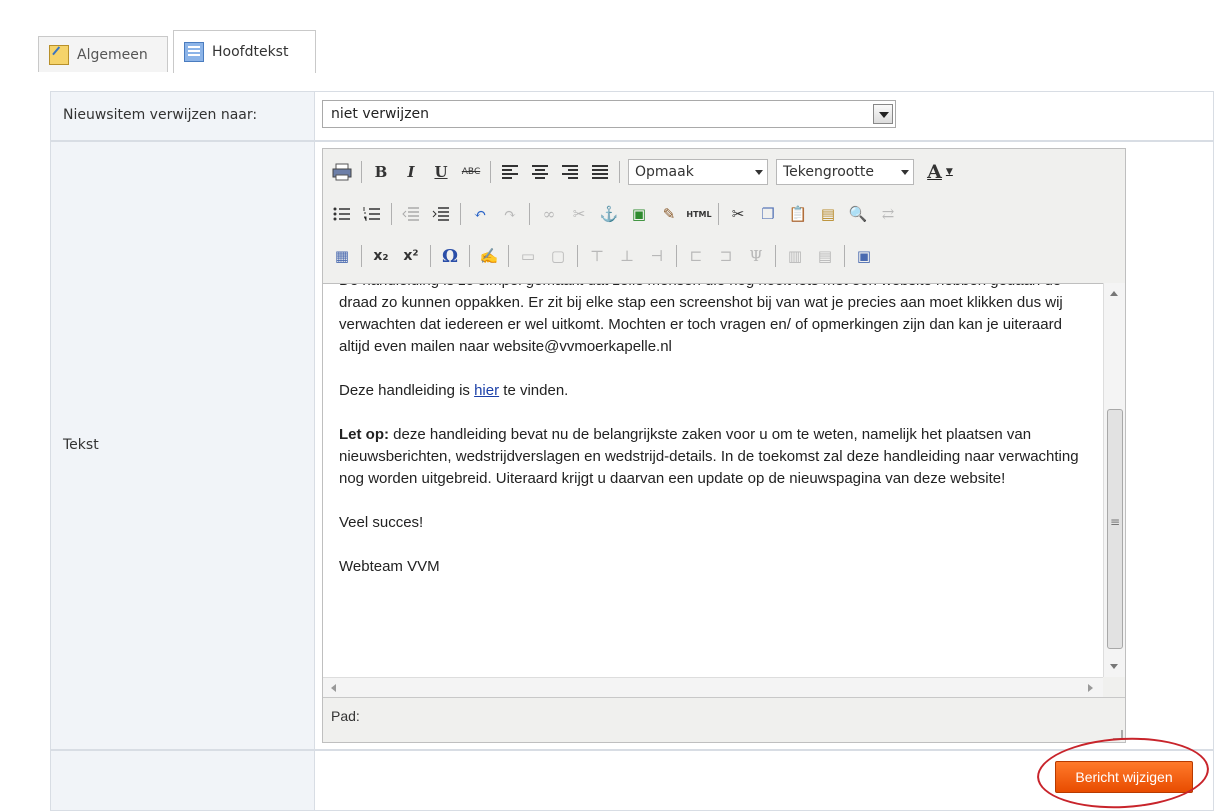 The height and width of the screenshot is (812, 1214). What do you see at coordinates (380, 114) in the screenshot?
I see `redirect-select-value: niet verwijzen` at bounding box center [380, 114].